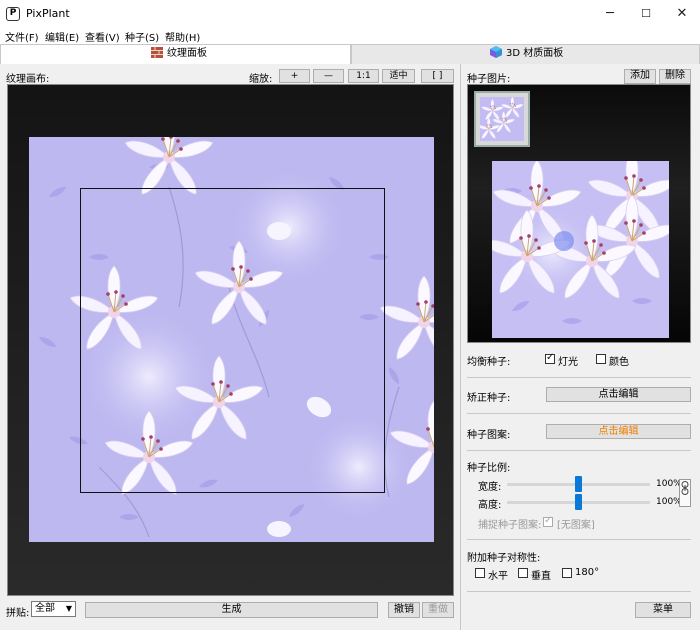  Describe the element at coordinates (489, 79) in the screenshot. I see `seed-image-label: 种子图片:` at that location.